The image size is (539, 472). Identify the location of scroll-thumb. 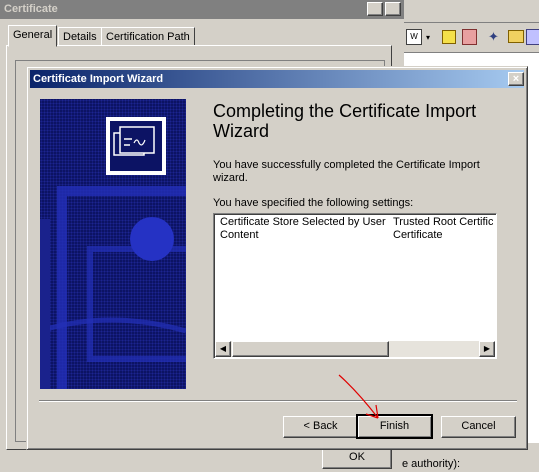
(310, 349).